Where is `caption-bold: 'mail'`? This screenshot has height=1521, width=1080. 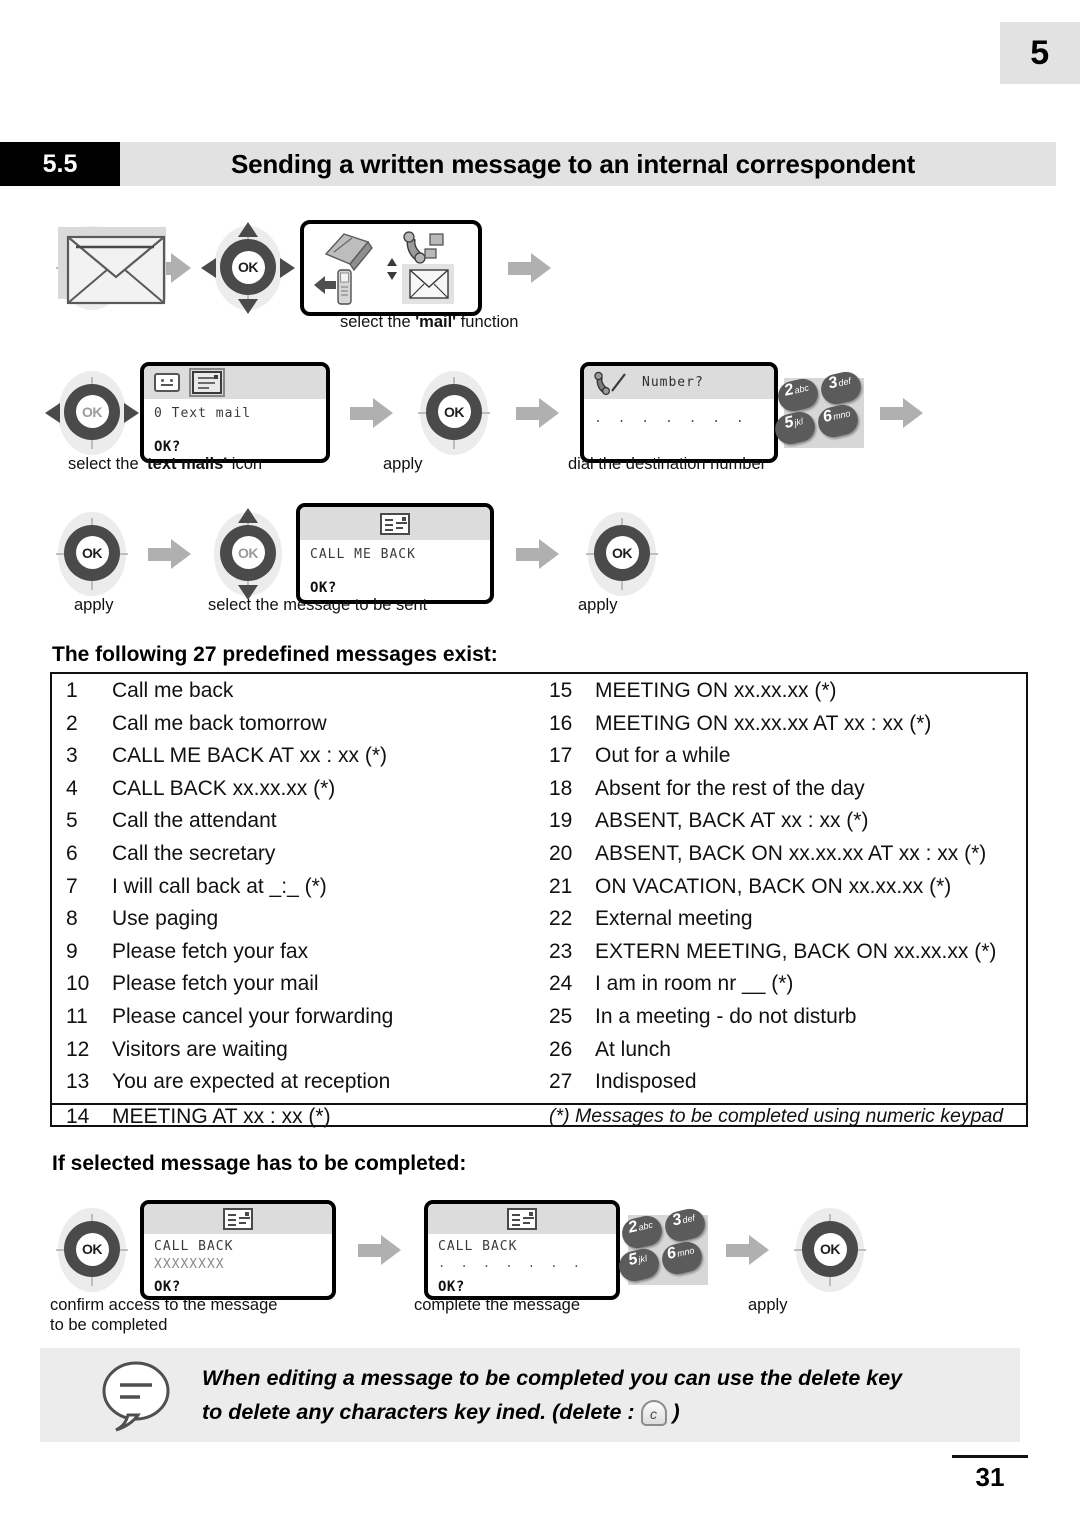
caption-bold: 'mail' is located at coordinates (436, 322).